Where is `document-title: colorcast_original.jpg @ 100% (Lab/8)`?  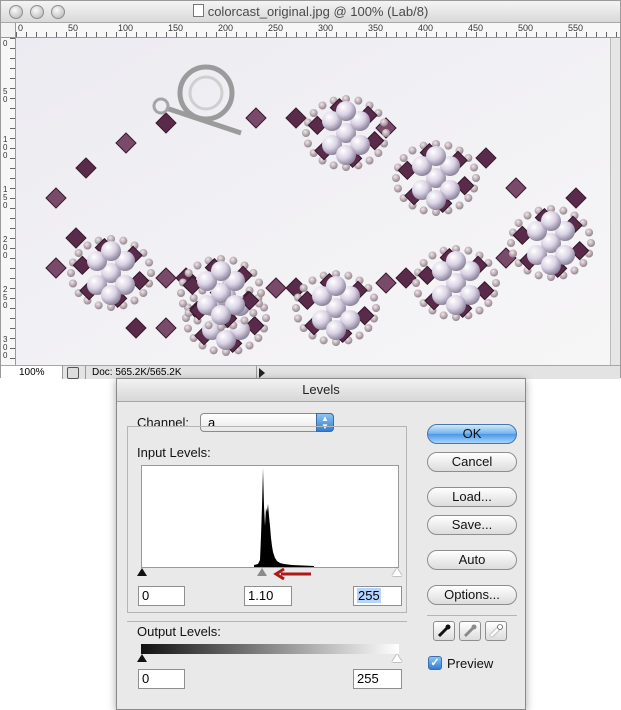 document-title: colorcast_original.jpg @ 100% (Lab/8) is located at coordinates (310, 11).